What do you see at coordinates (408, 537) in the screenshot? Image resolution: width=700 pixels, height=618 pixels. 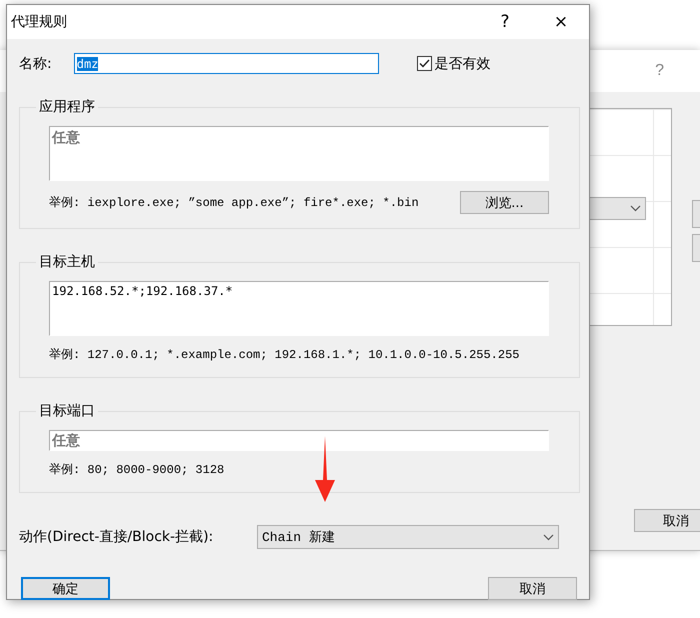 I see `action-dropdown: Chain 新建` at bounding box center [408, 537].